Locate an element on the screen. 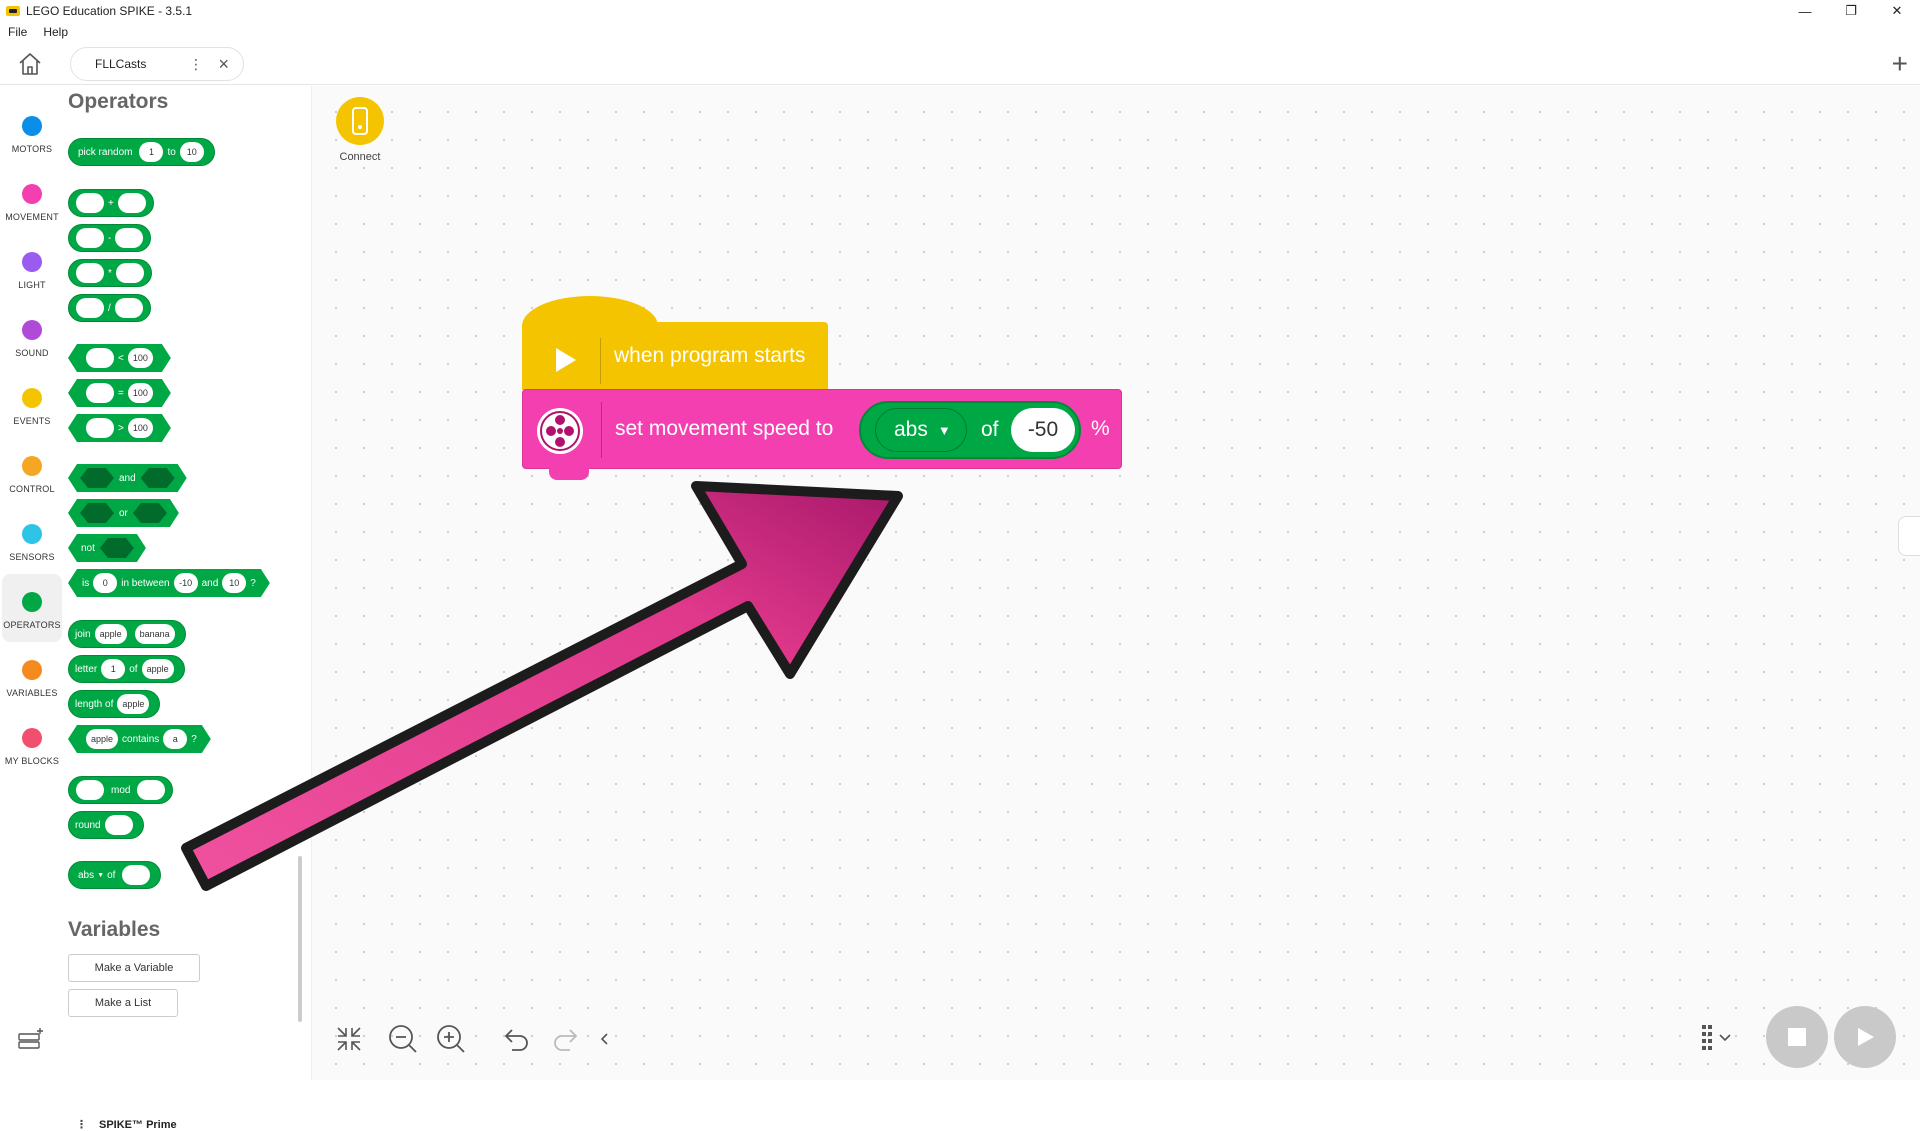 This screenshot has height=1131, width=1920. speed-value-input: -50 is located at coordinates (1043, 430).